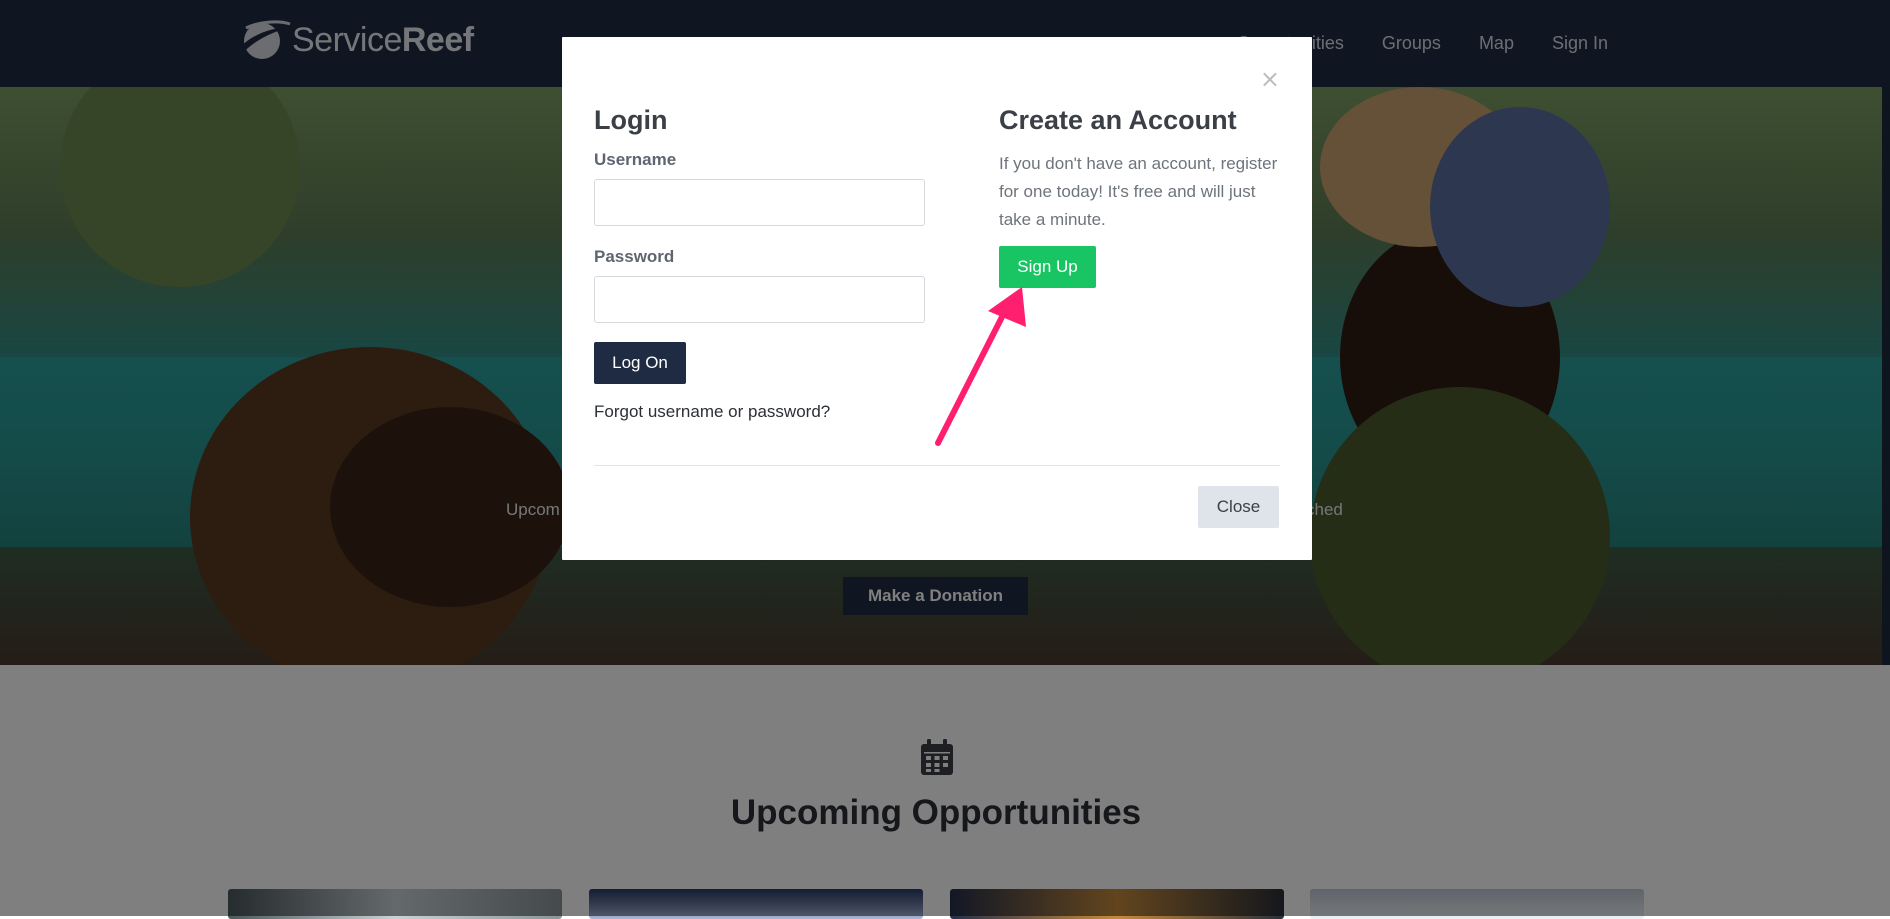 Image resolution: width=1890 pixels, height=919 pixels. I want to click on forgot-credentials-link: Forgot username or password?, so click(759, 412).